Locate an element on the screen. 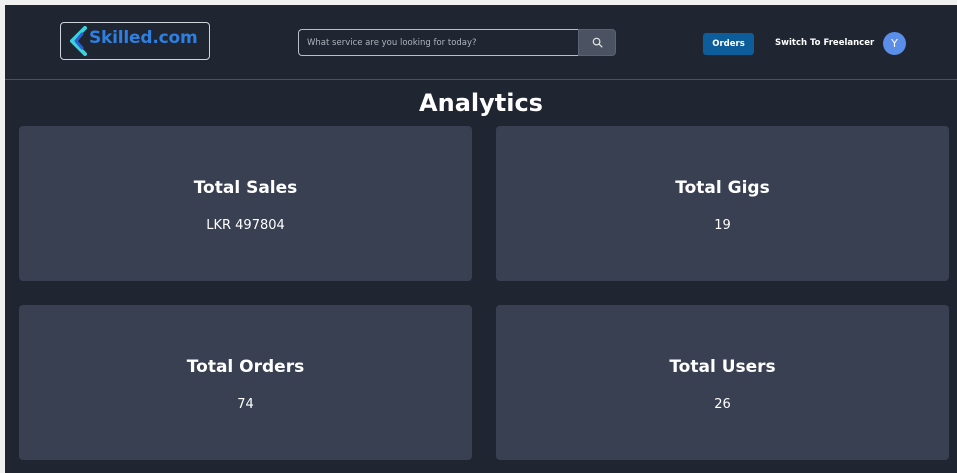  search-bar is located at coordinates (457, 42).